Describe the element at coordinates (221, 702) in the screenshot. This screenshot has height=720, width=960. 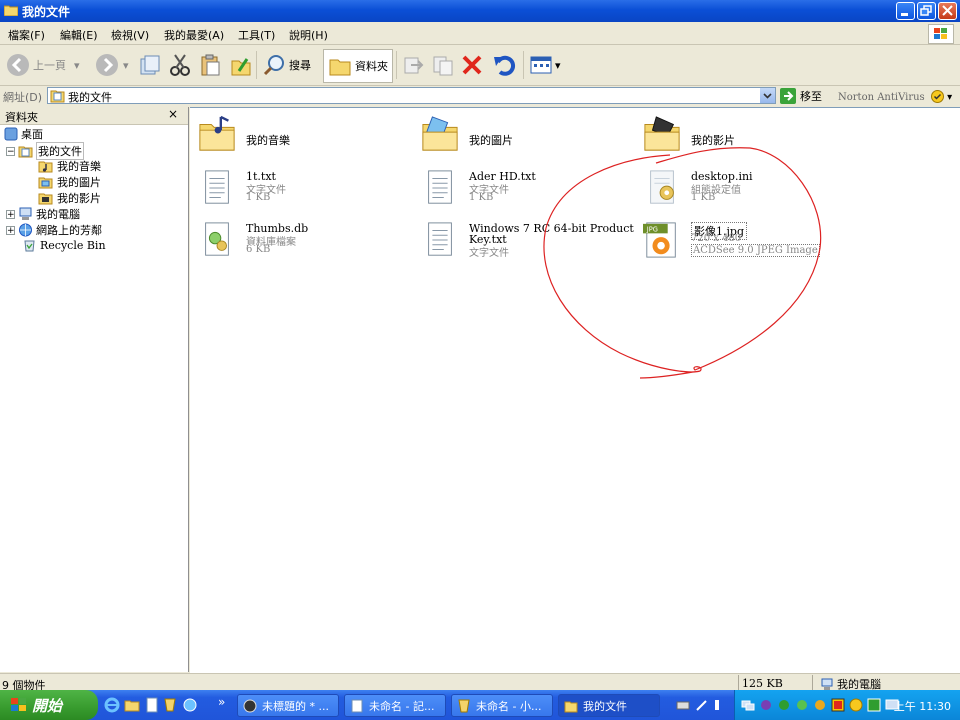
I see `quicklaunch-chevron: »` at that location.